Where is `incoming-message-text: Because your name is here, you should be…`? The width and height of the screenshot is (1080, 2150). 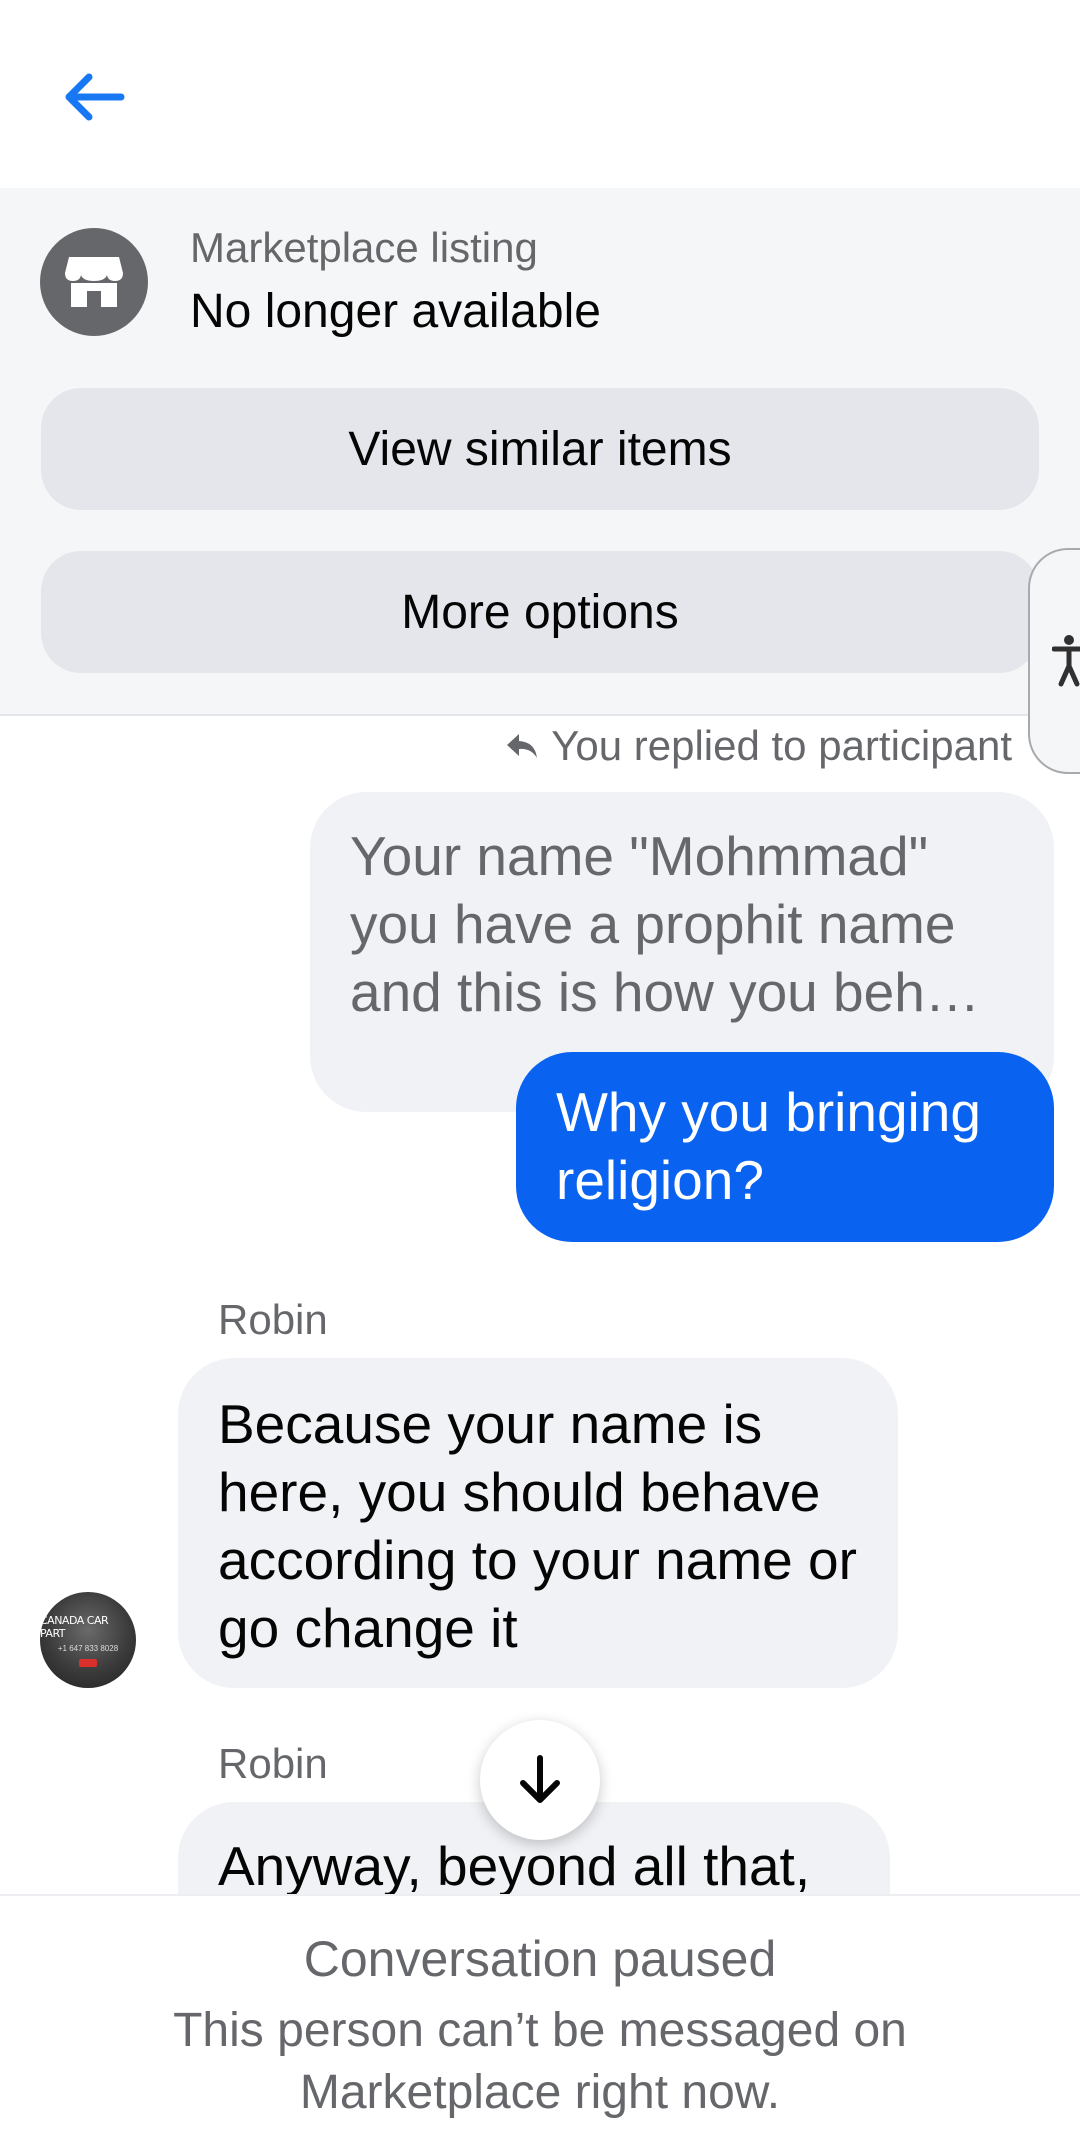 incoming-message-text: Because your name is here, you should be… is located at coordinates (537, 1526).